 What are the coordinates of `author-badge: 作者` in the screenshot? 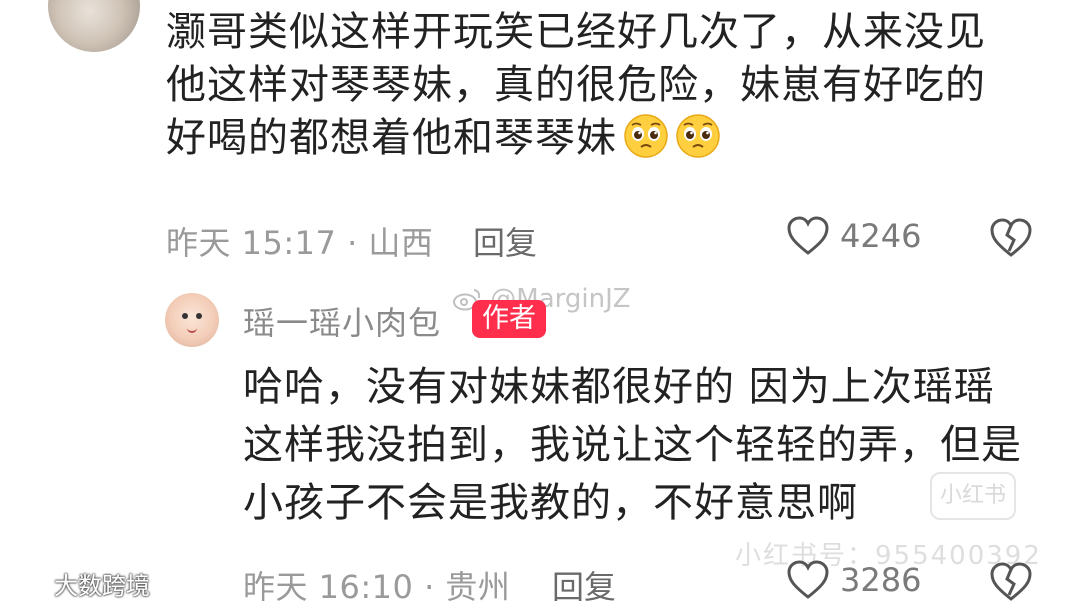 It's located at (509, 319).